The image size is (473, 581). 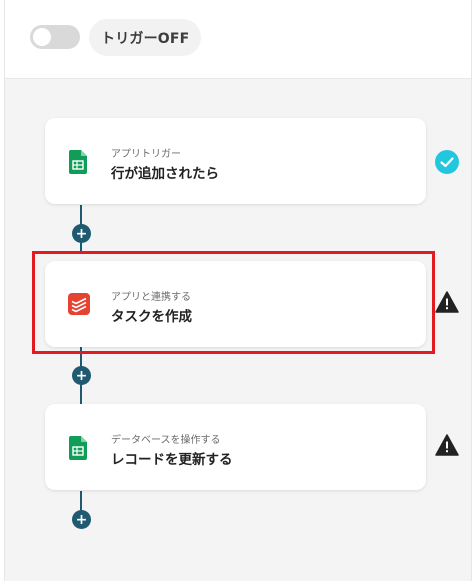 What do you see at coordinates (42, 37) in the screenshot?
I see `toggle-knob` at bounding box center [42, 37].